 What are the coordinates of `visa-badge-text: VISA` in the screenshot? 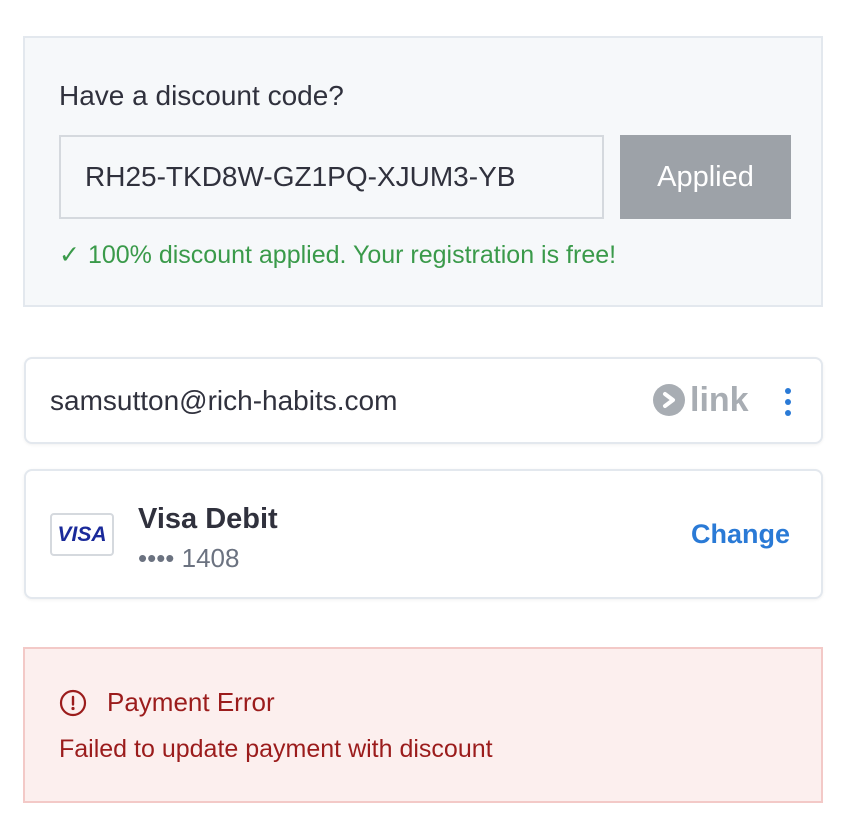 It's located at (82, 534).